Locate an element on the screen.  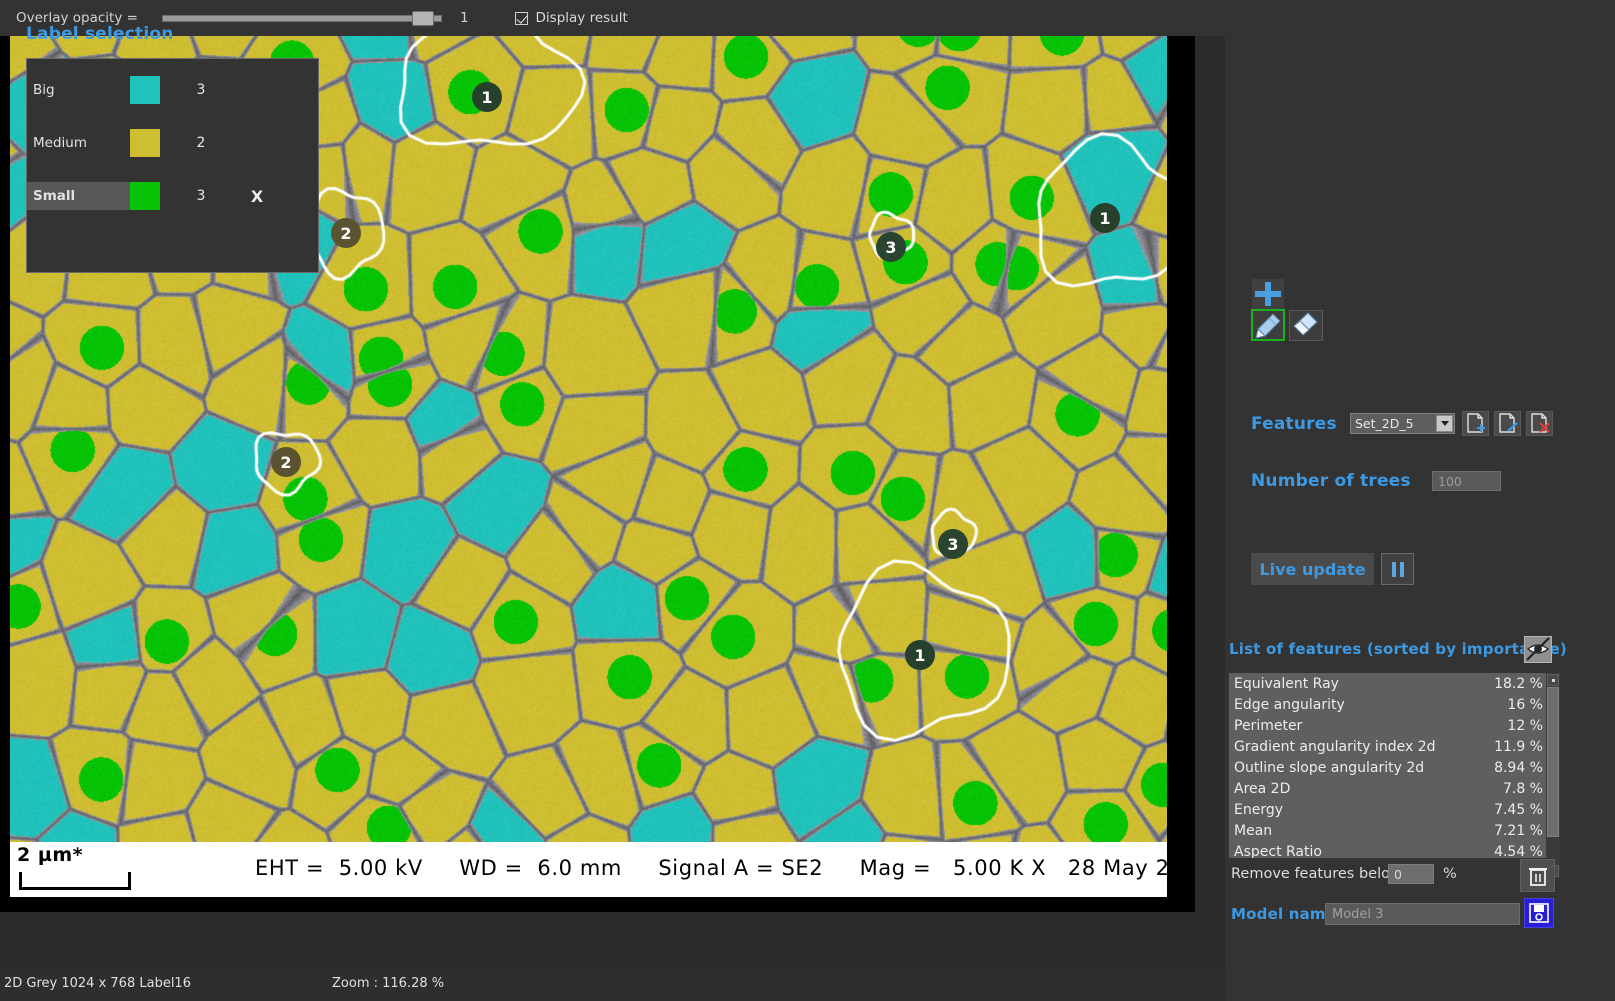
checkbox-icon is located at coordinates (521, 18).